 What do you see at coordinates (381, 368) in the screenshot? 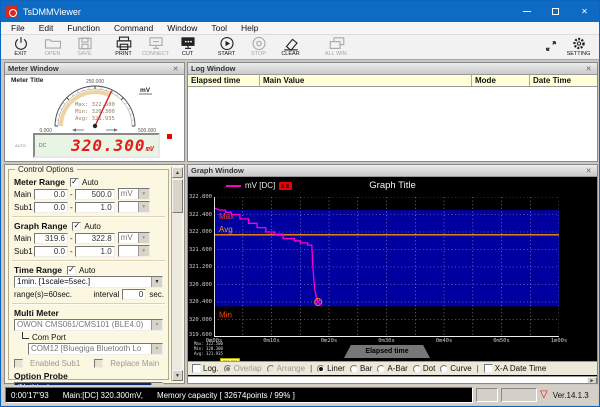
I see `abar-radio` at bounding box center [381, 368].